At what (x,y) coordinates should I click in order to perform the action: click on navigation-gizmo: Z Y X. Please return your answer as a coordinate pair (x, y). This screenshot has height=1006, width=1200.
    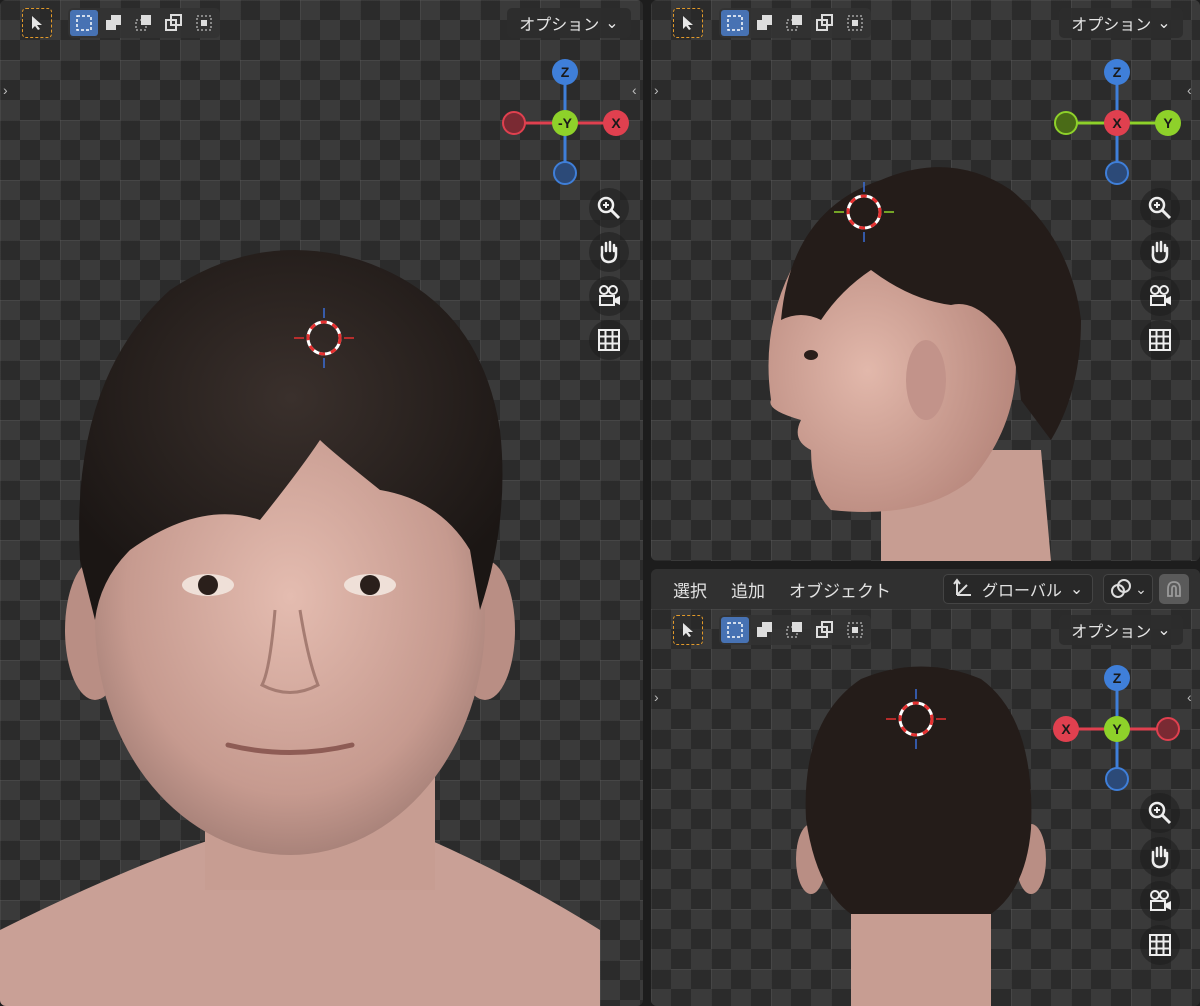
    Looking at the image, I should click on (1117, 125).